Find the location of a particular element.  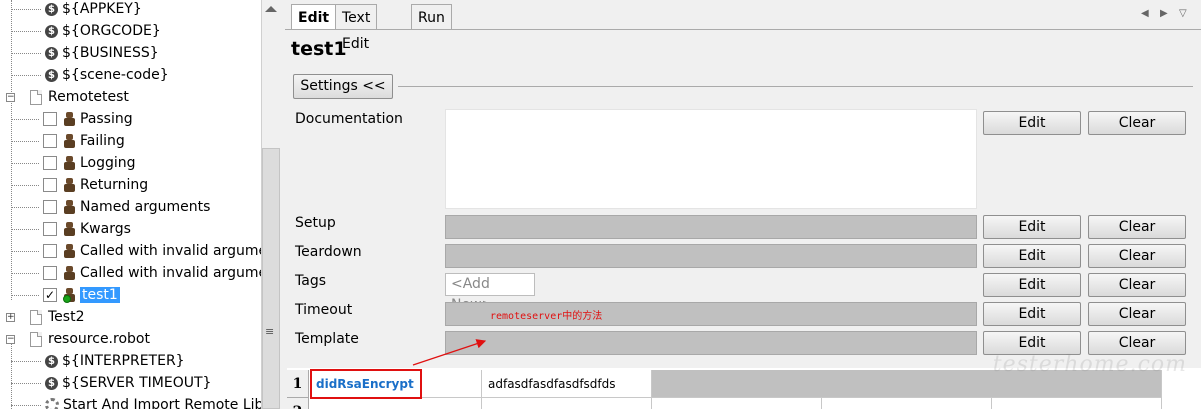

tree-test-test1: ✓ test1 is located at coordinates (81, 295).